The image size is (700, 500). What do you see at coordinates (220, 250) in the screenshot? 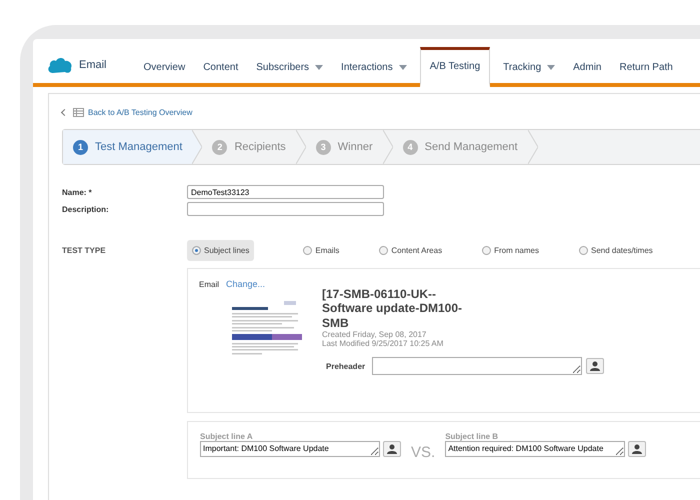
I see `radio-option: Subject lines` at bounding box center [220, 250].